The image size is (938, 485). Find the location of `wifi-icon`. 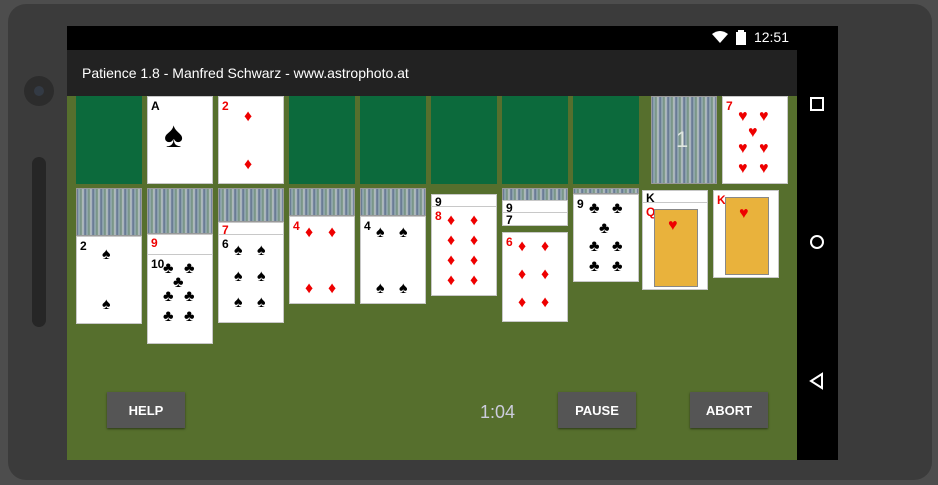

wifi-icon is located at coordinates (719, 37).